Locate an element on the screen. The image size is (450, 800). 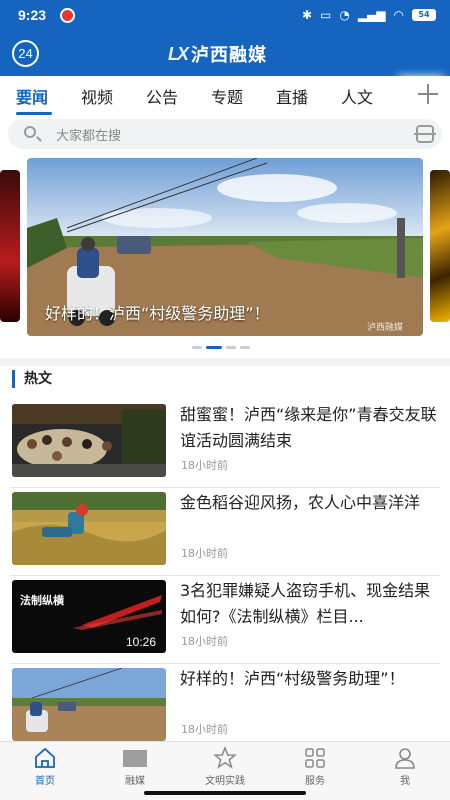
weibo-notification-icon is located at coordinates (67, 15).